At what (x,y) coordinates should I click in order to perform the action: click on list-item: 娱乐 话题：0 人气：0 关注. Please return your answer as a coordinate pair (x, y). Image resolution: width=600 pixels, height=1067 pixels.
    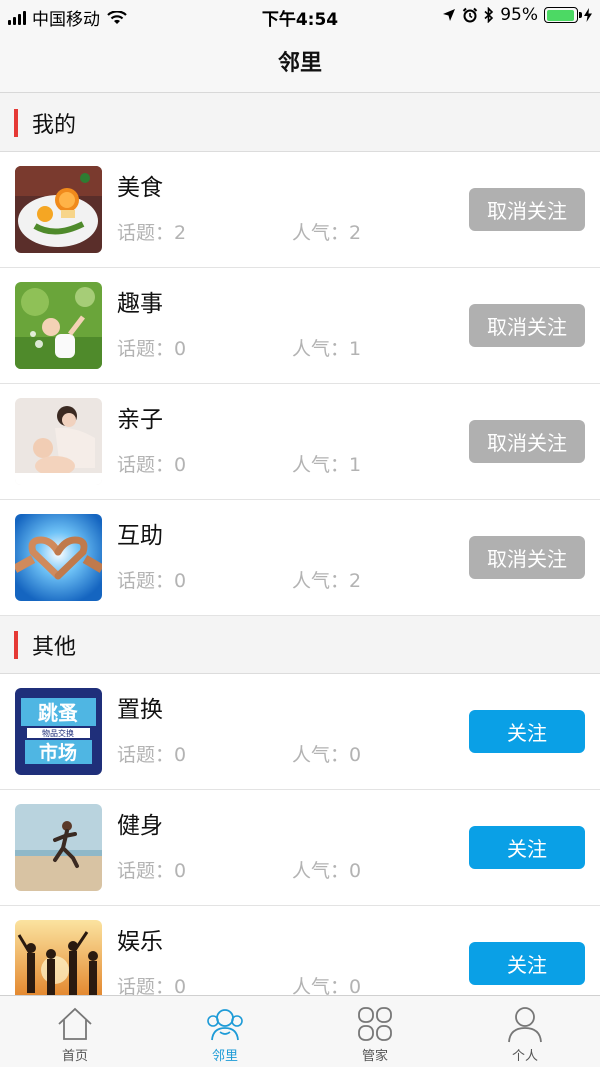
    Looking at the image, I should click on (300, 950).